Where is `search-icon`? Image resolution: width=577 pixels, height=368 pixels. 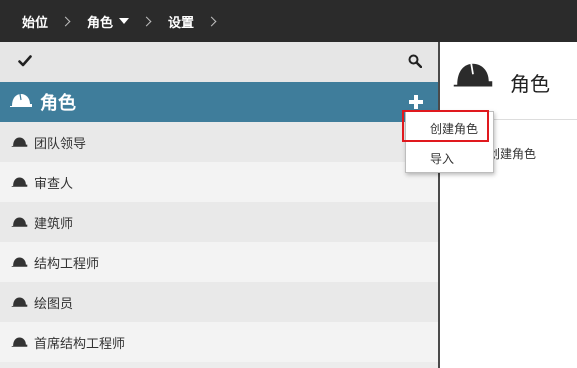
search-icon is located at coordinates (415, 61).